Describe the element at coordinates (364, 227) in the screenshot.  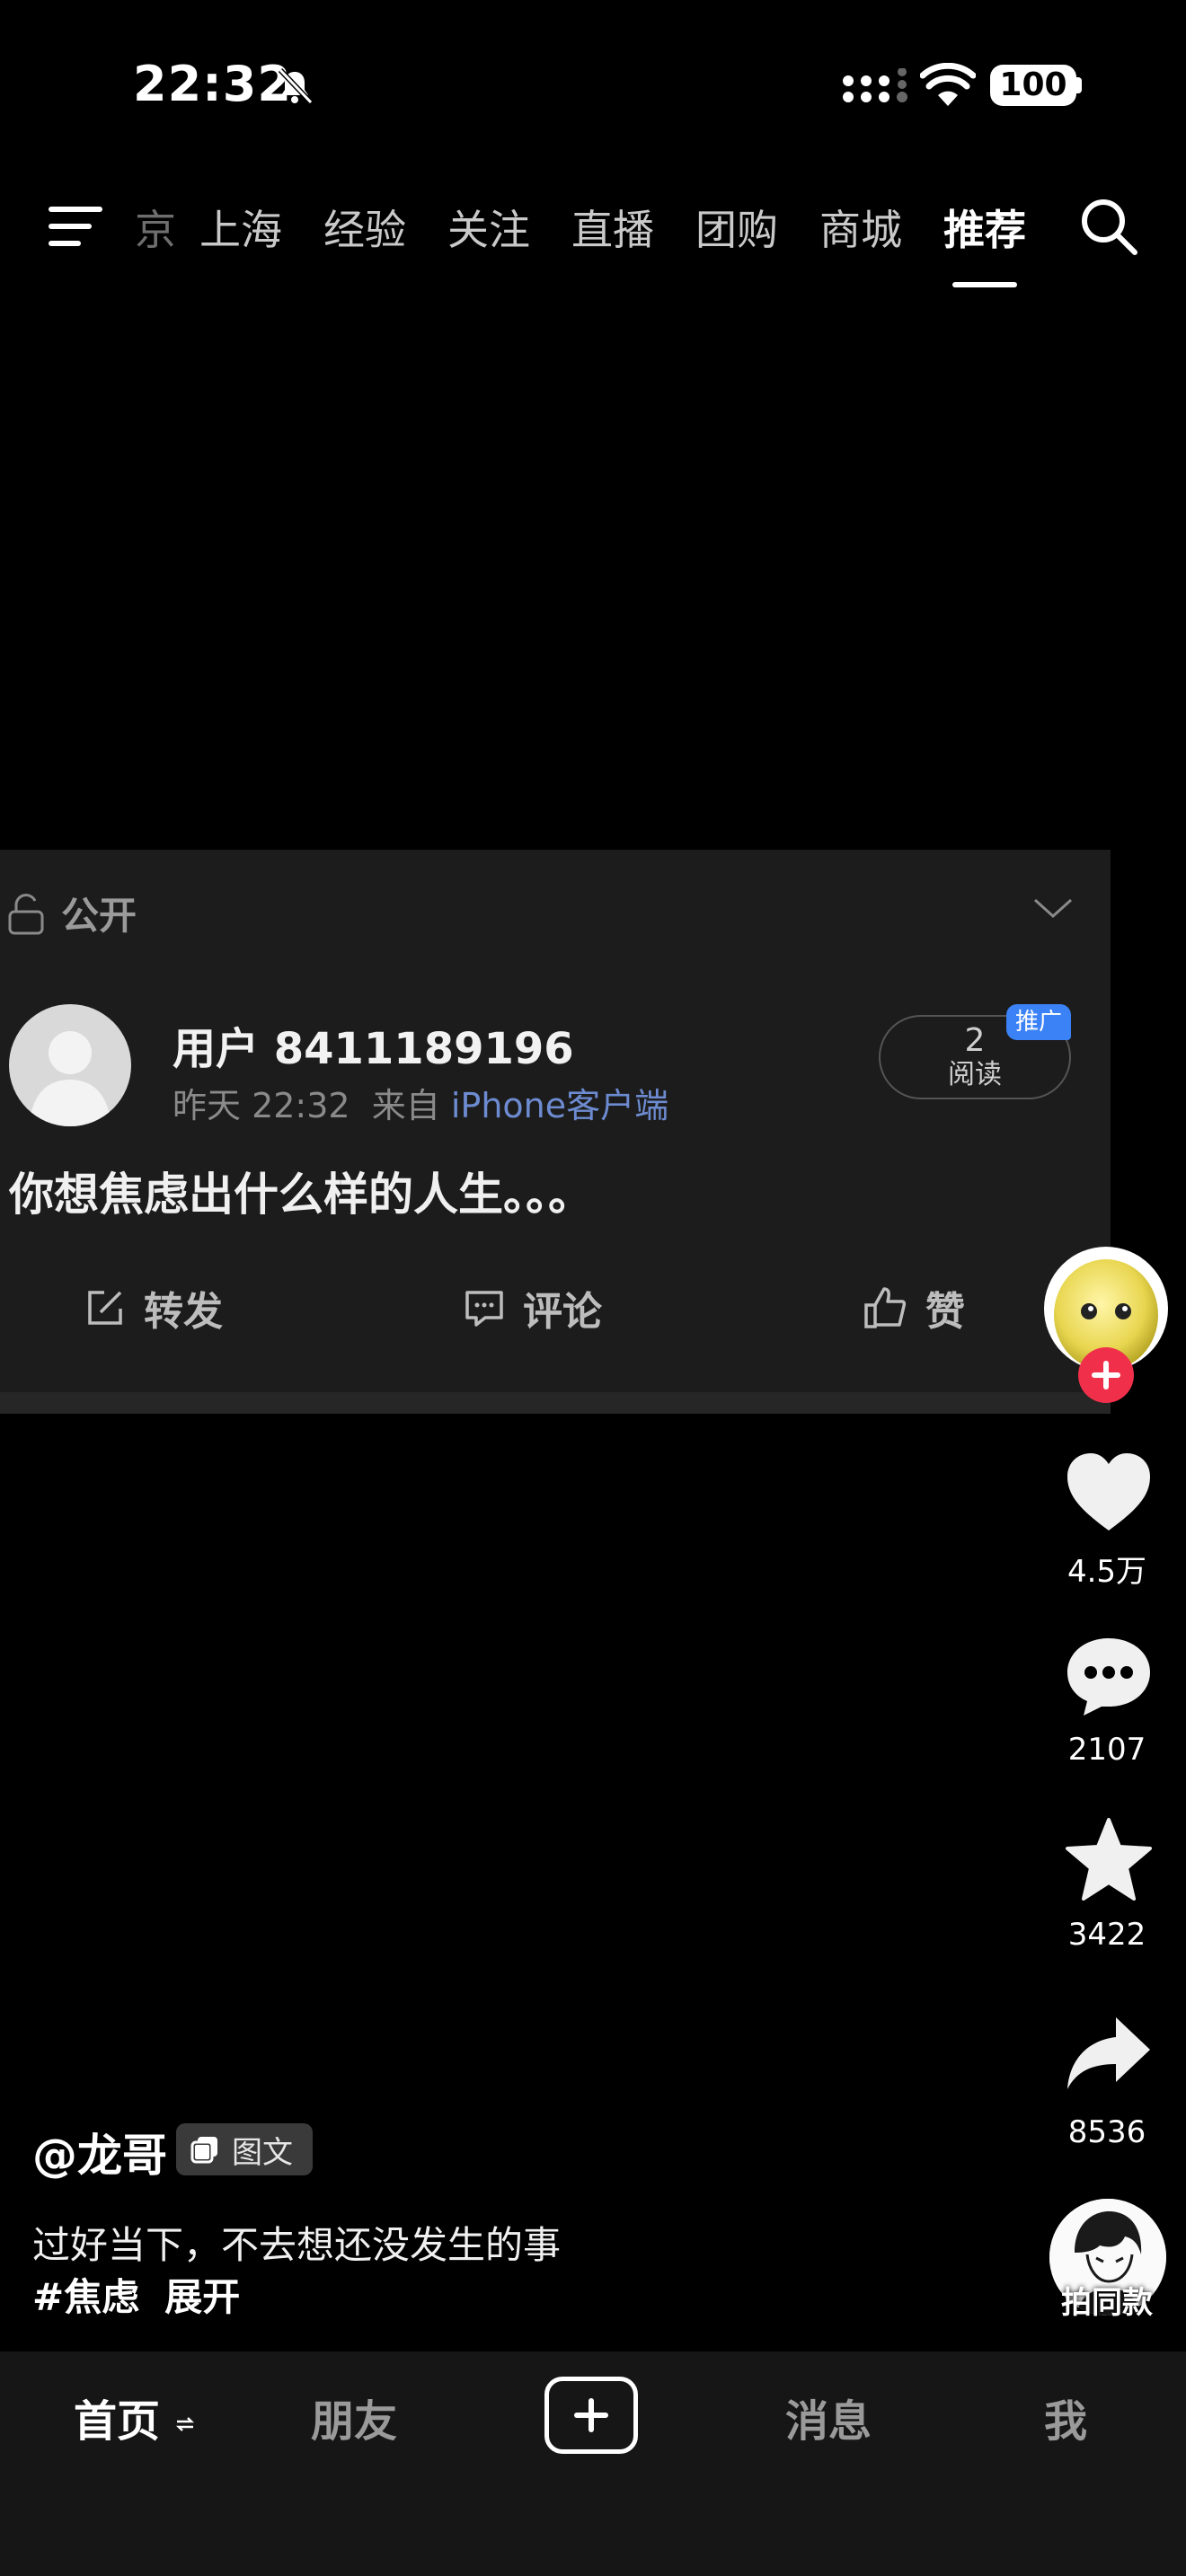
I see `tab-experience: 经验` at that location.